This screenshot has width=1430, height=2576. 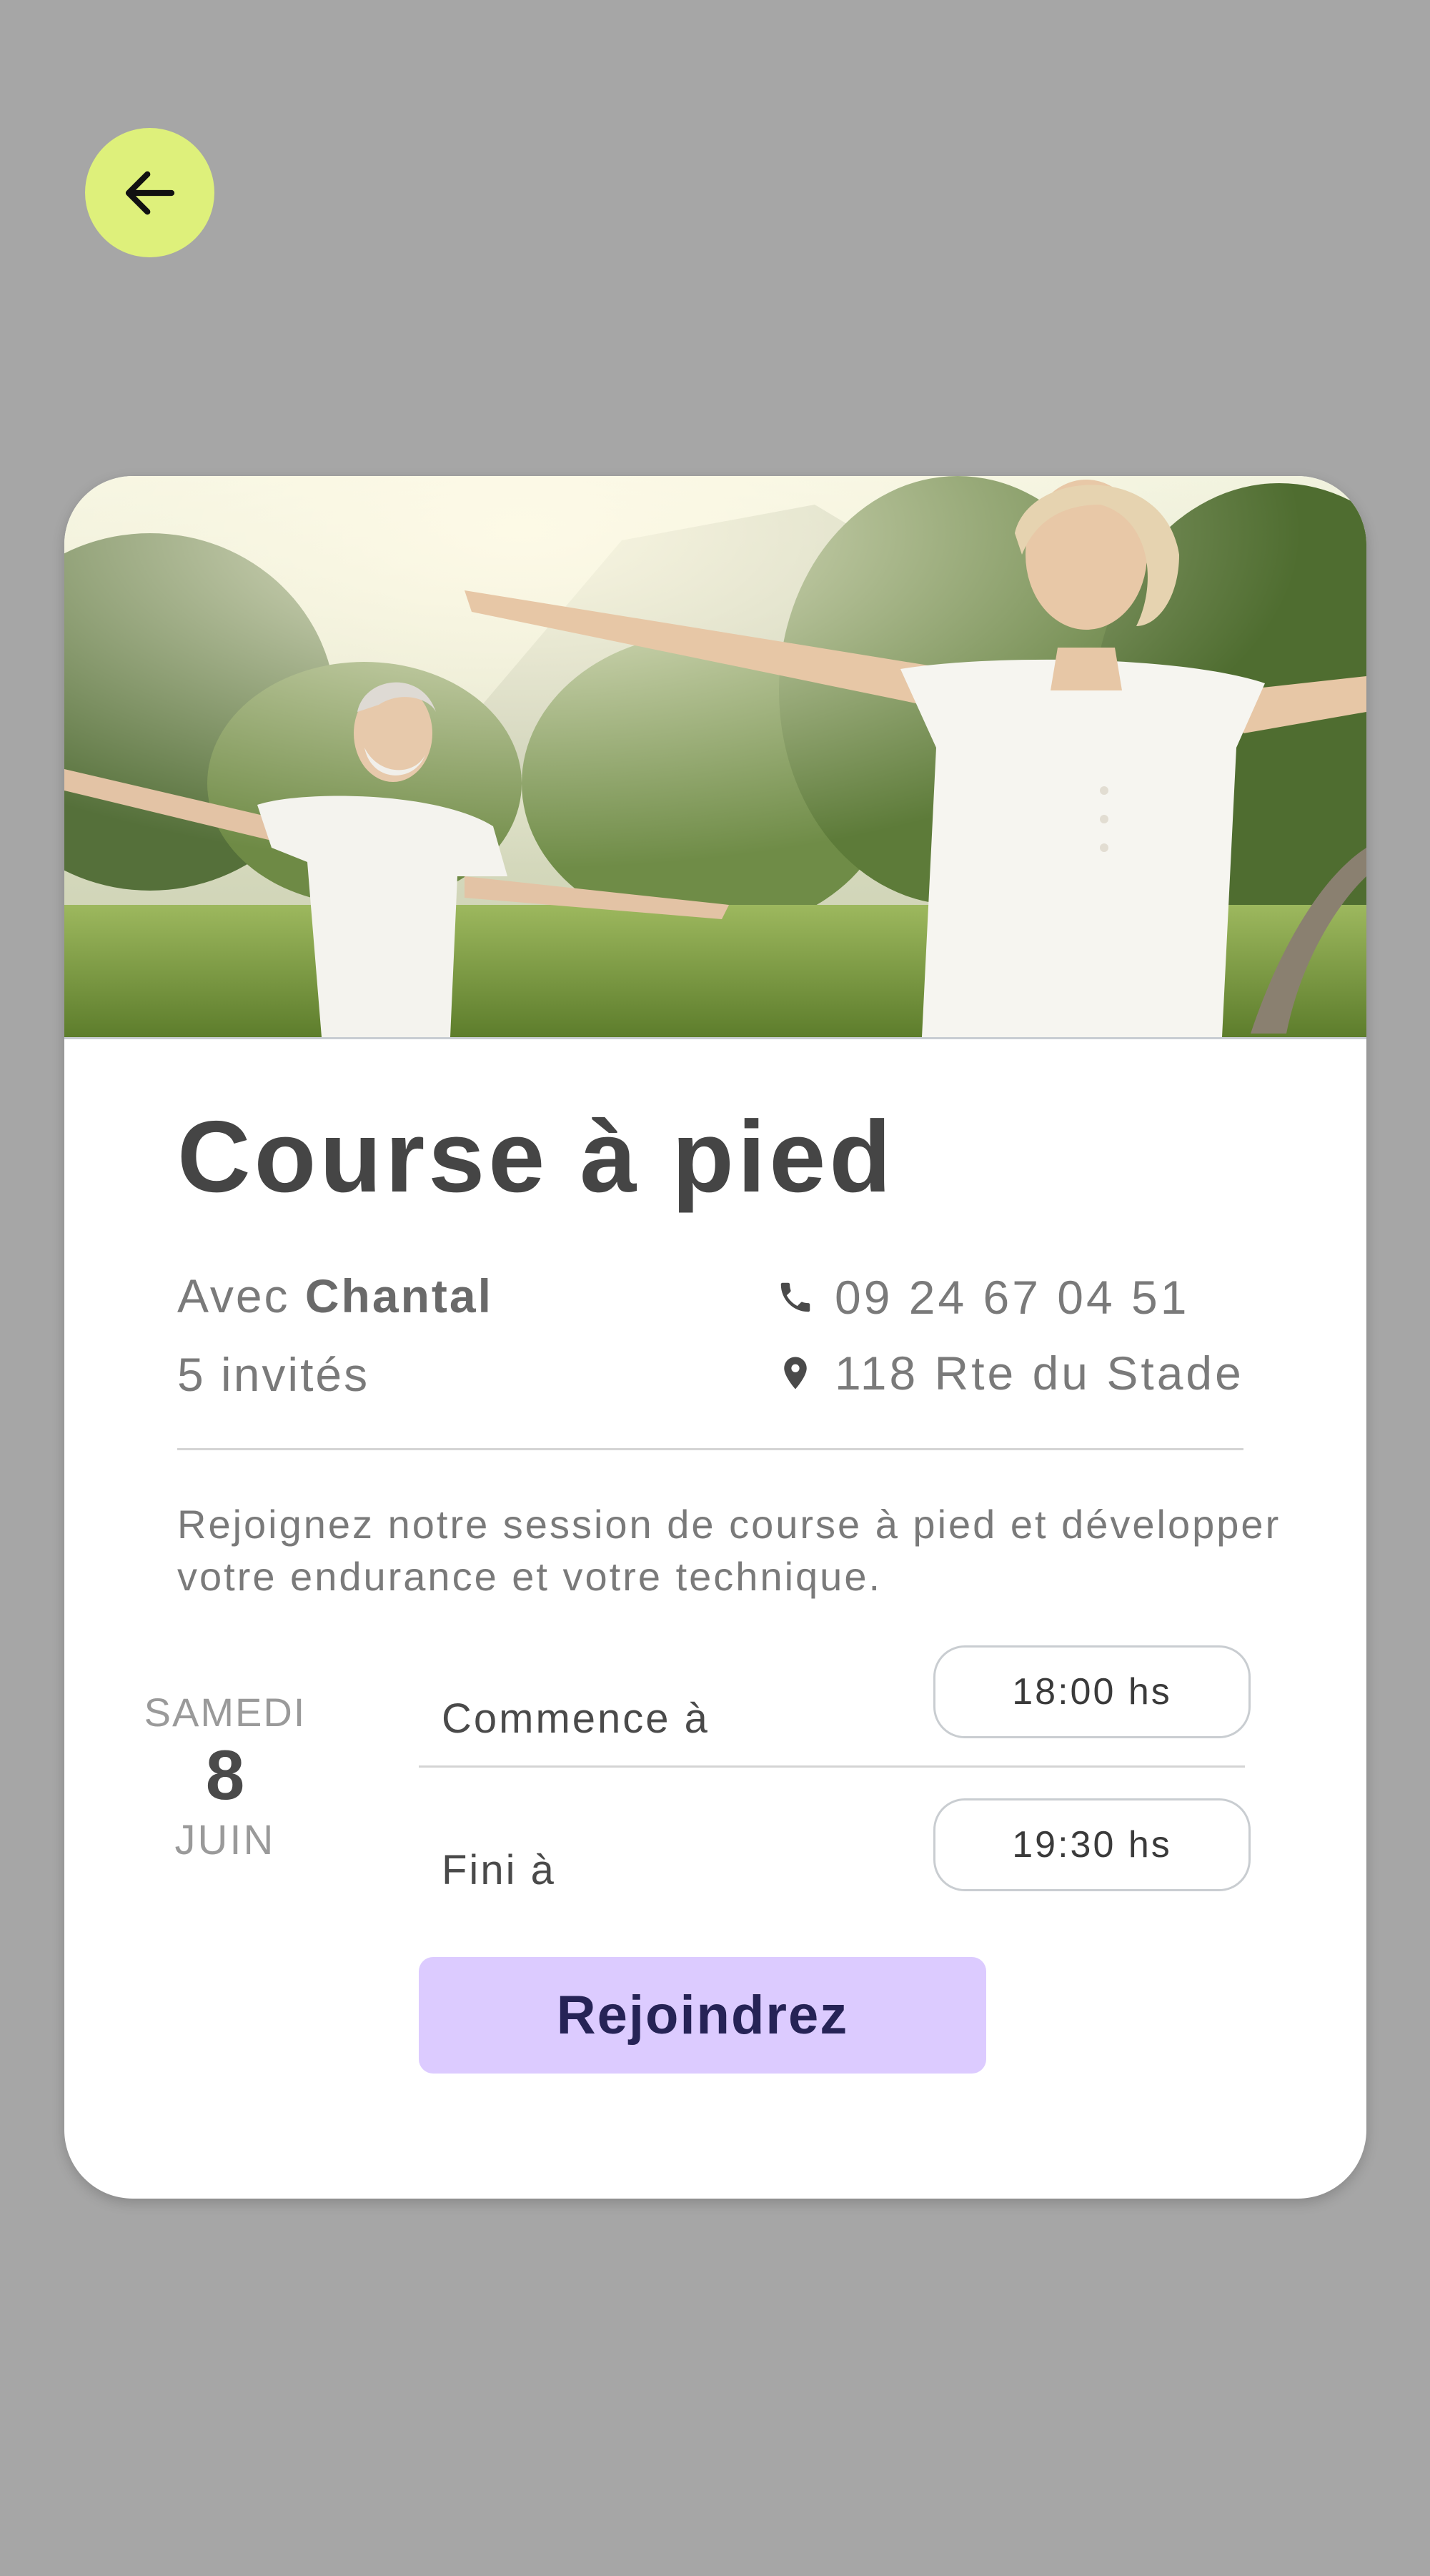 What do you see at coordinates (702, 2016) in the screenshot?
I see `join-button: Rejoindrez` at bounding box center [702, 2016].